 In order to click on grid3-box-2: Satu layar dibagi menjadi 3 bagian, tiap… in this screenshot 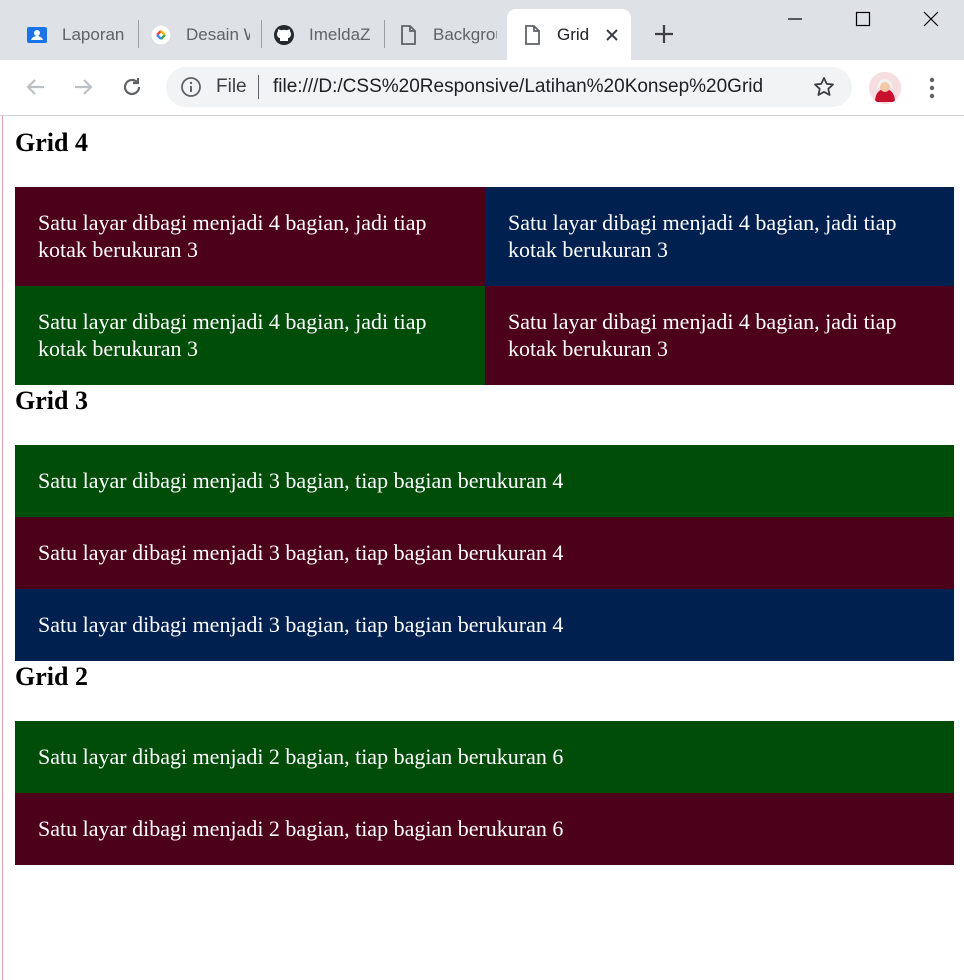, I will do `click(484, 553)`.